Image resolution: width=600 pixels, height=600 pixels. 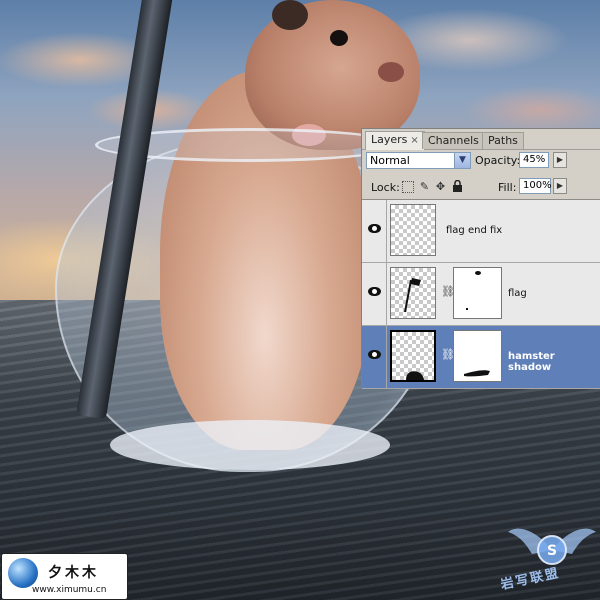 What do you see at coordinates (389, 139) in the screenshot?
I see `tab-layers-label: Layers` at bounding box center [389, 139].